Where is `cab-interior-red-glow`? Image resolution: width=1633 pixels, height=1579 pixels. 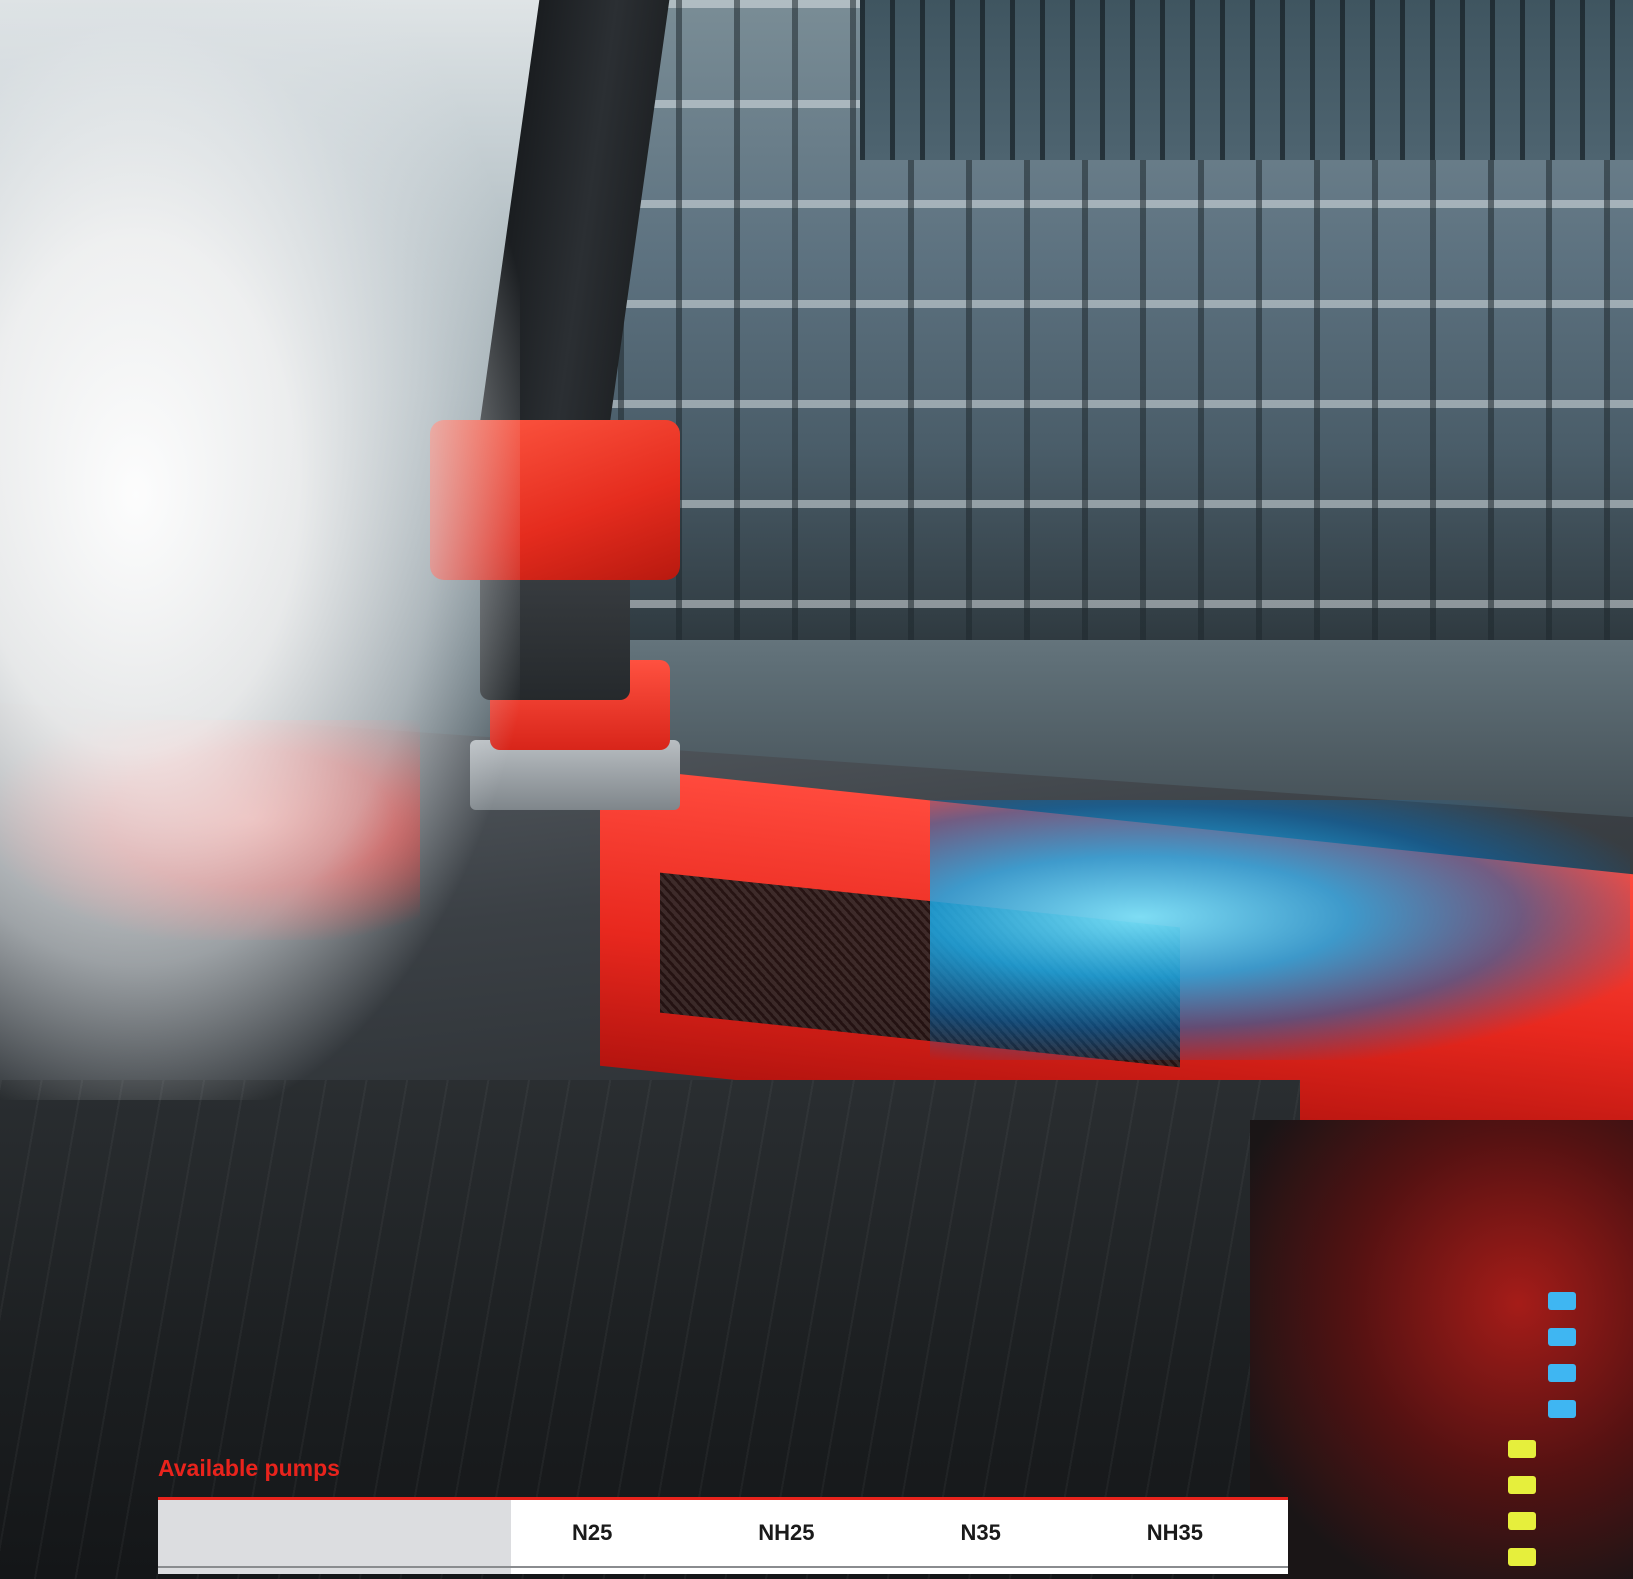
cab-interior-red-glow is located at coordinates (1441, 1349).